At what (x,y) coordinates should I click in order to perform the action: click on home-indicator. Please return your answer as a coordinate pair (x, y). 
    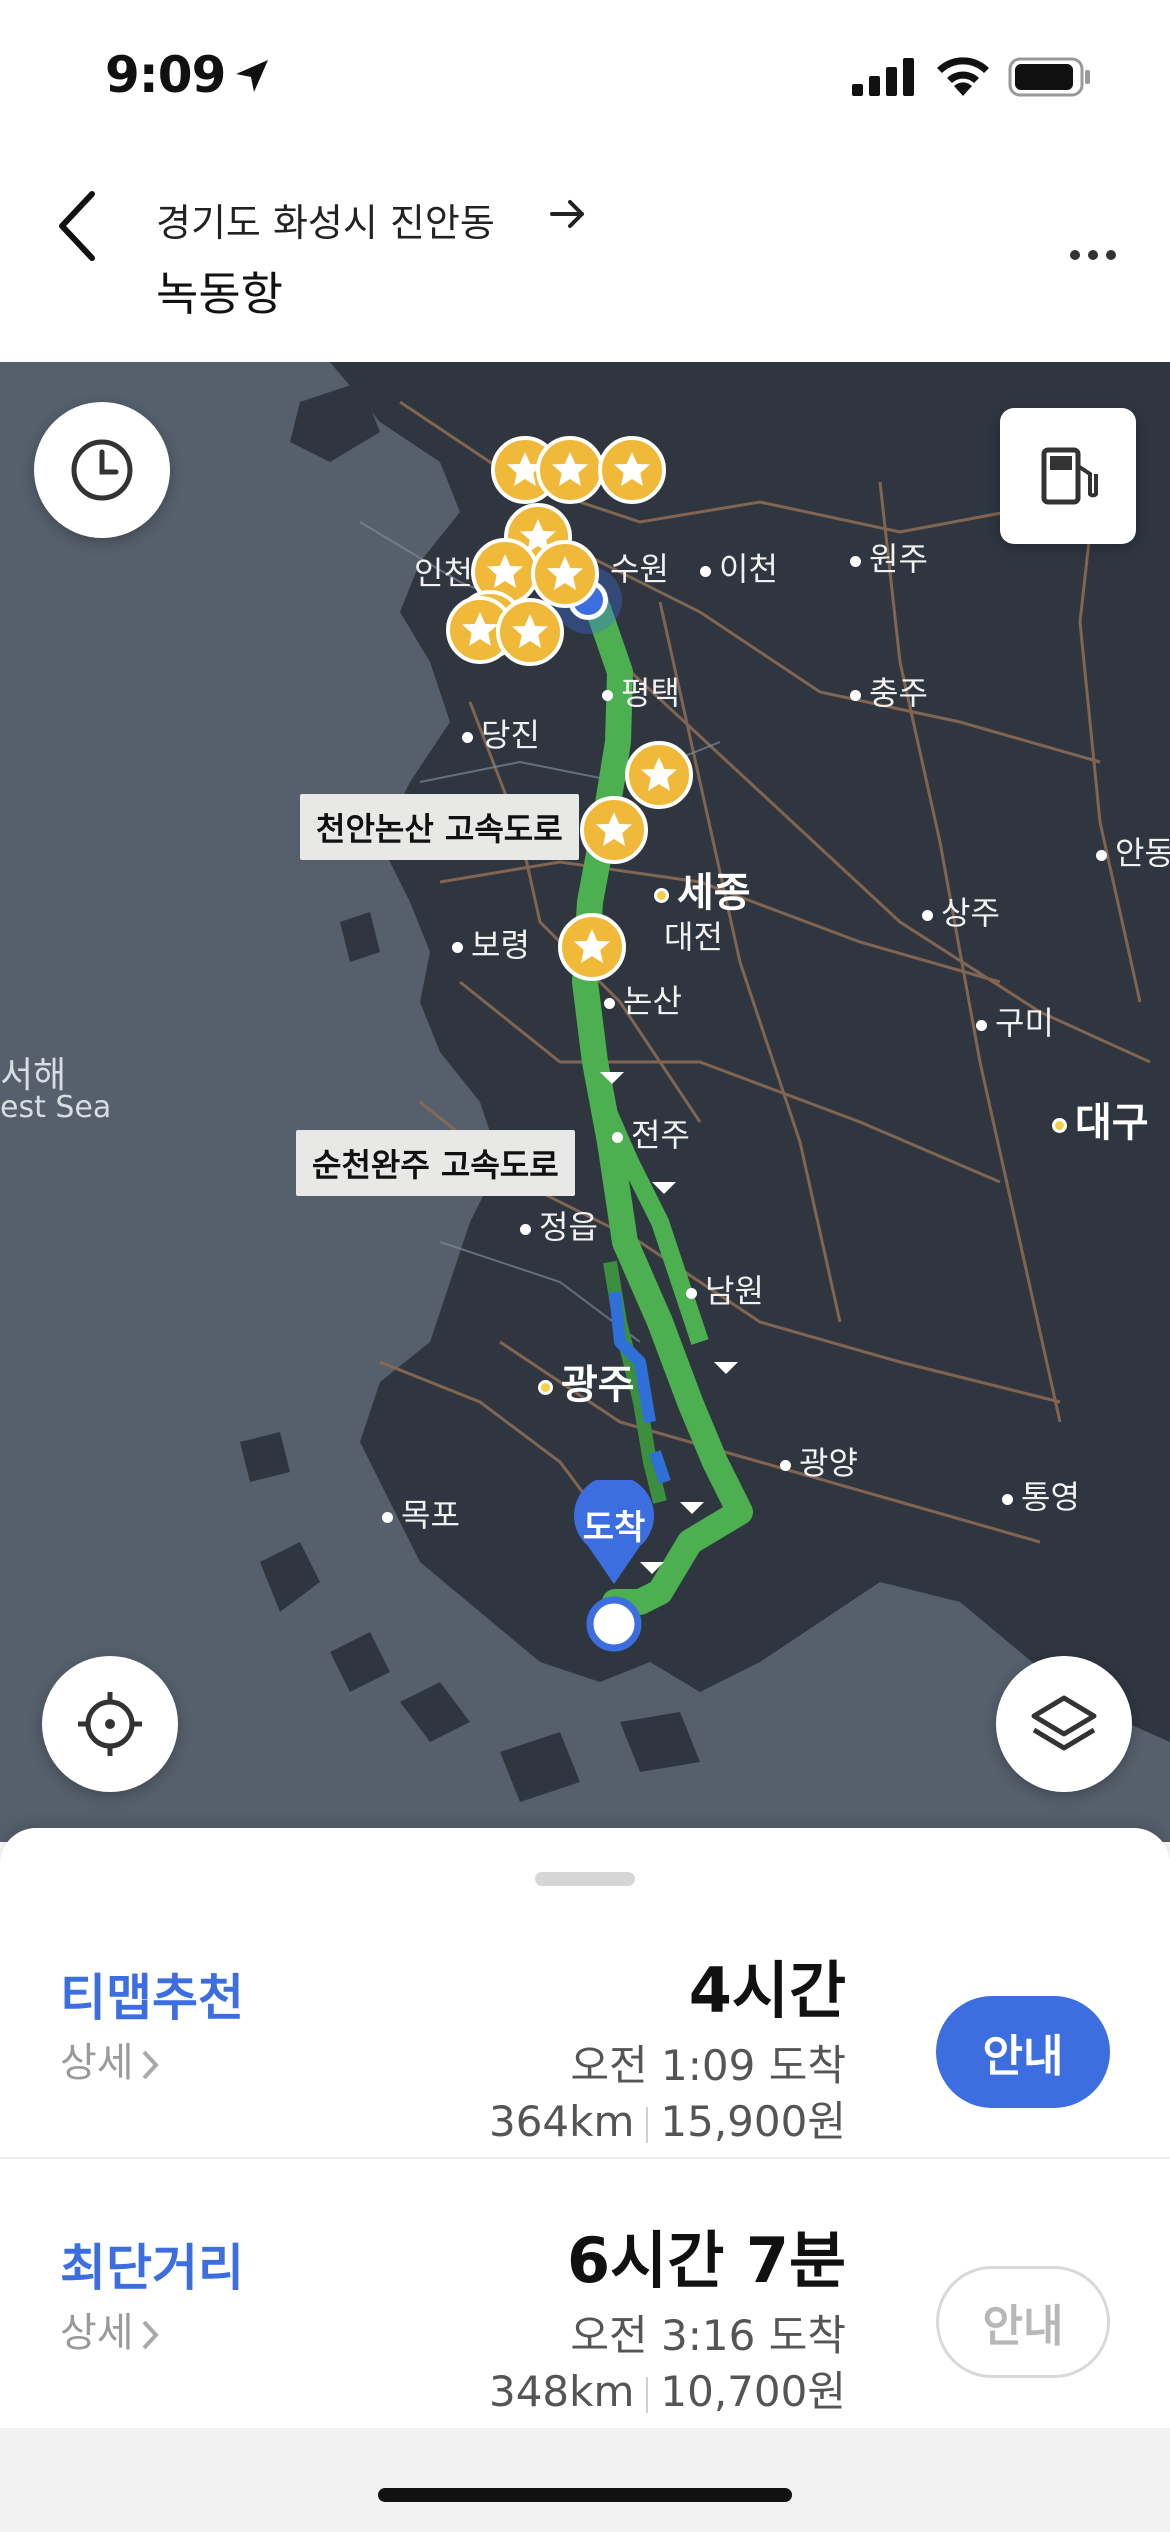
    Looking at the image, I should click on (585, 2495).